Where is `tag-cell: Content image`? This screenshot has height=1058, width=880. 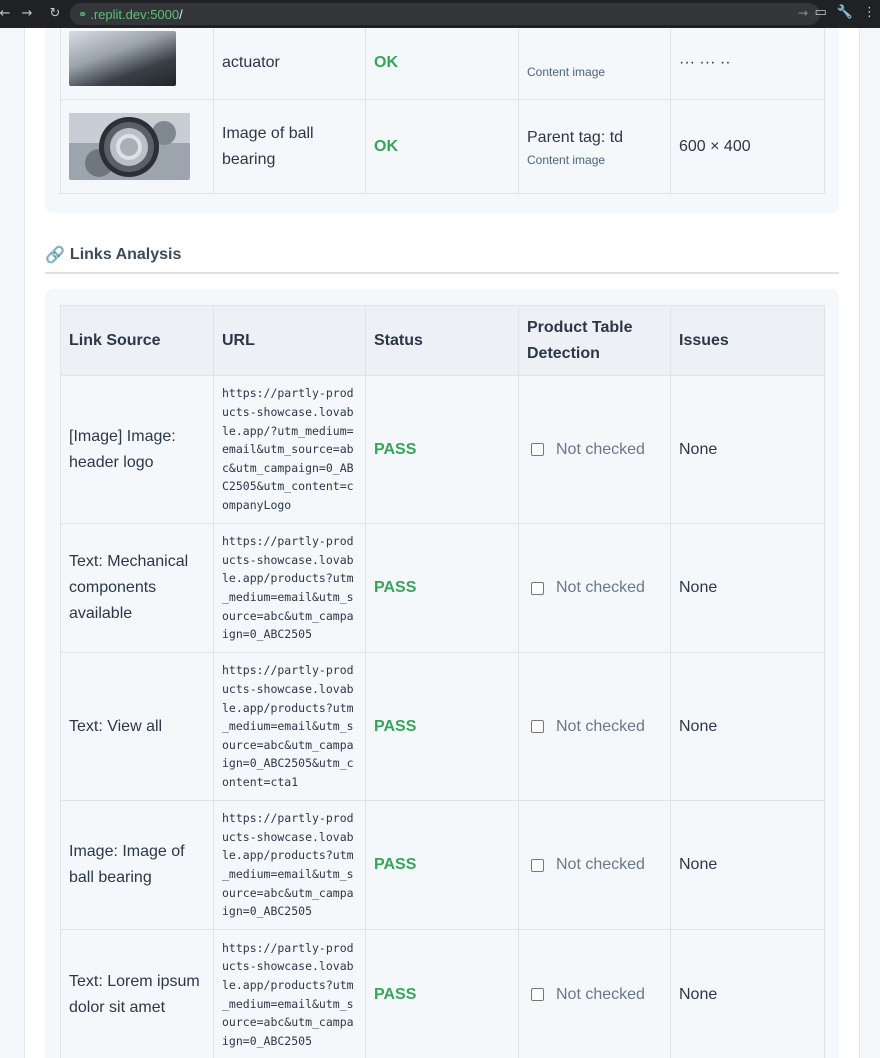
tag-cell: Content image is located at coordinates (594, 64).